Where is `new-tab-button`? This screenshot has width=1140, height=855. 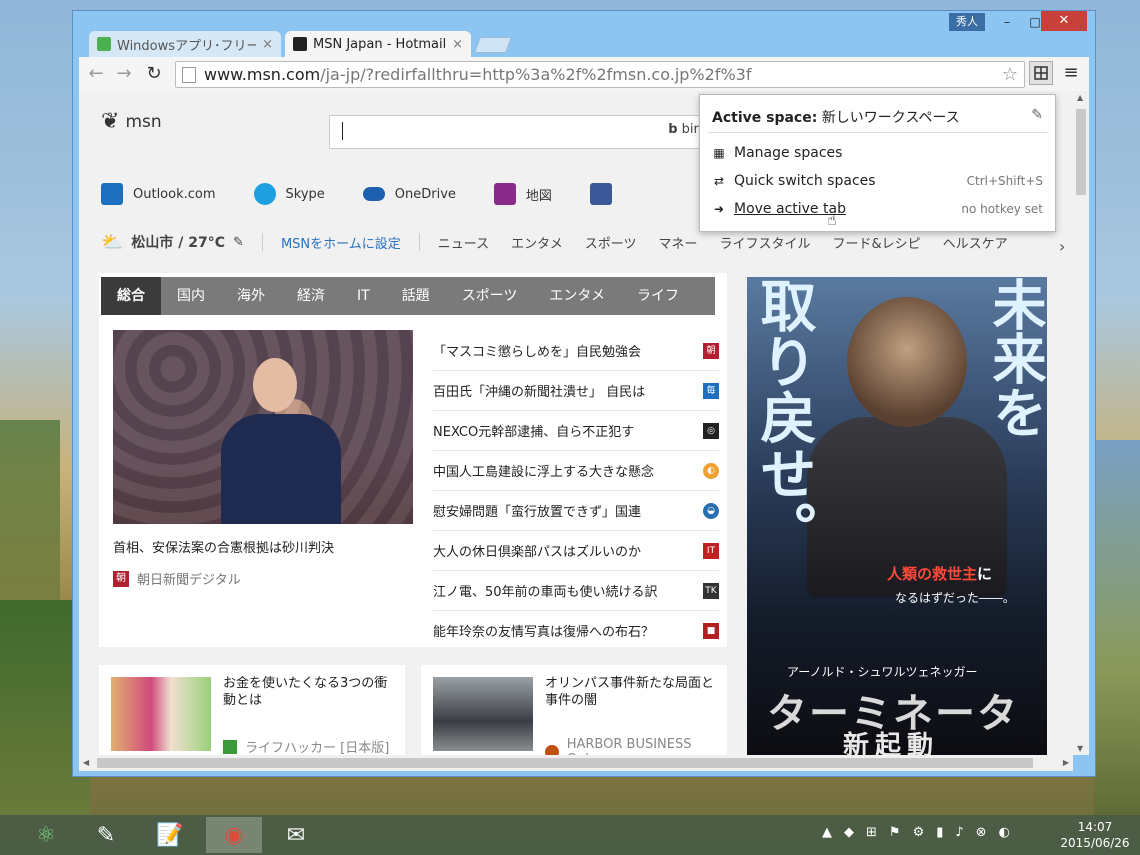
new-tab-button is located at coordinates (493, 45).